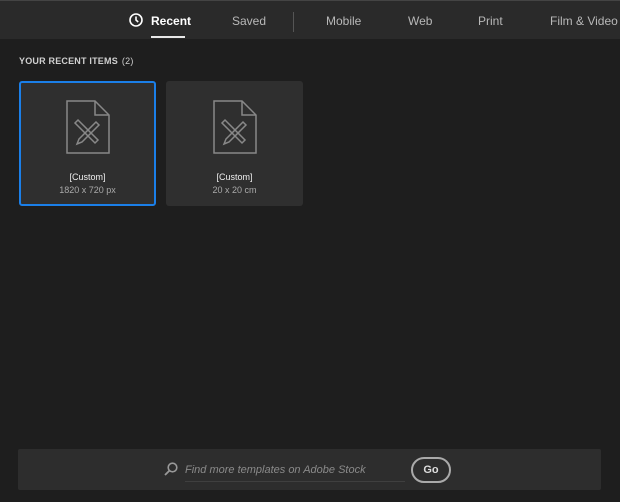 Image resolution: width=620 pixels, height=502 pixels. I want to click on go-button: Go, so click(431, 470).